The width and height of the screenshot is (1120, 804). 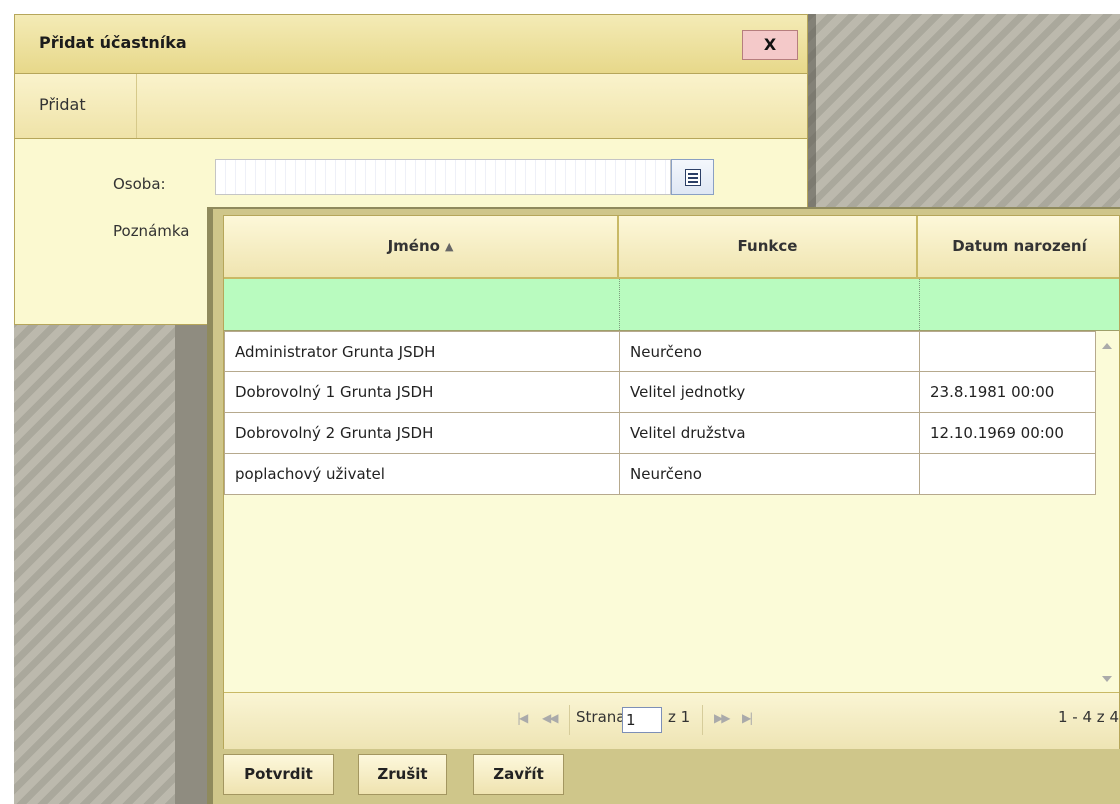 I want to click on prev-page-icon: ◀◀, so click(x=550, y=718).